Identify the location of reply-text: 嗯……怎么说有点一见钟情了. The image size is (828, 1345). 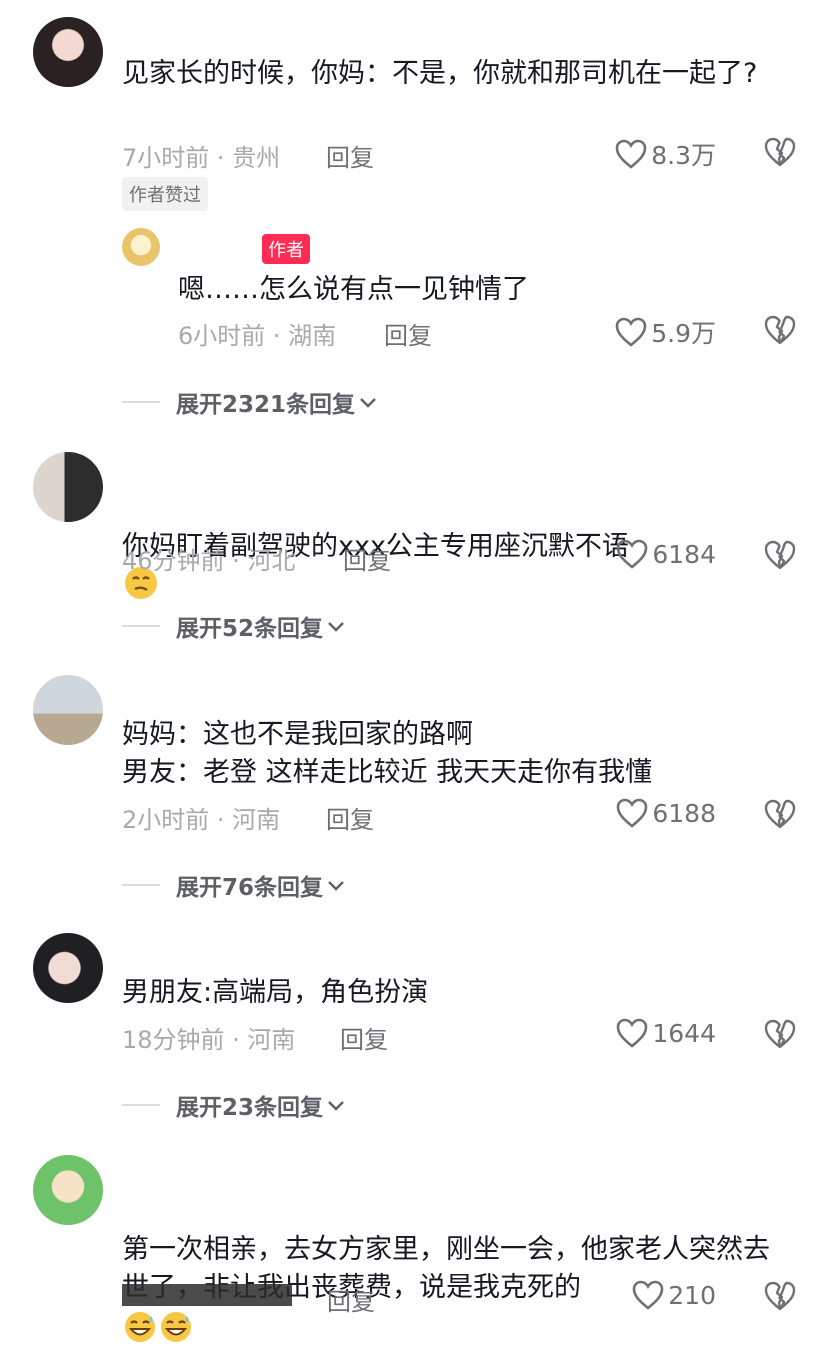
(353, 289).